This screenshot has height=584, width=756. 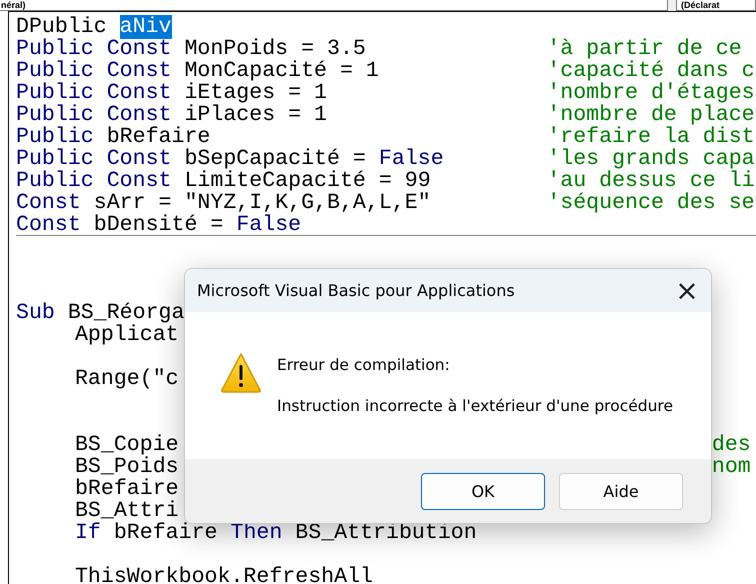 I want to click on code-line: Const sArr = "NYZ,I,K,G,B,A,L,E", so click(x=223, y=203).